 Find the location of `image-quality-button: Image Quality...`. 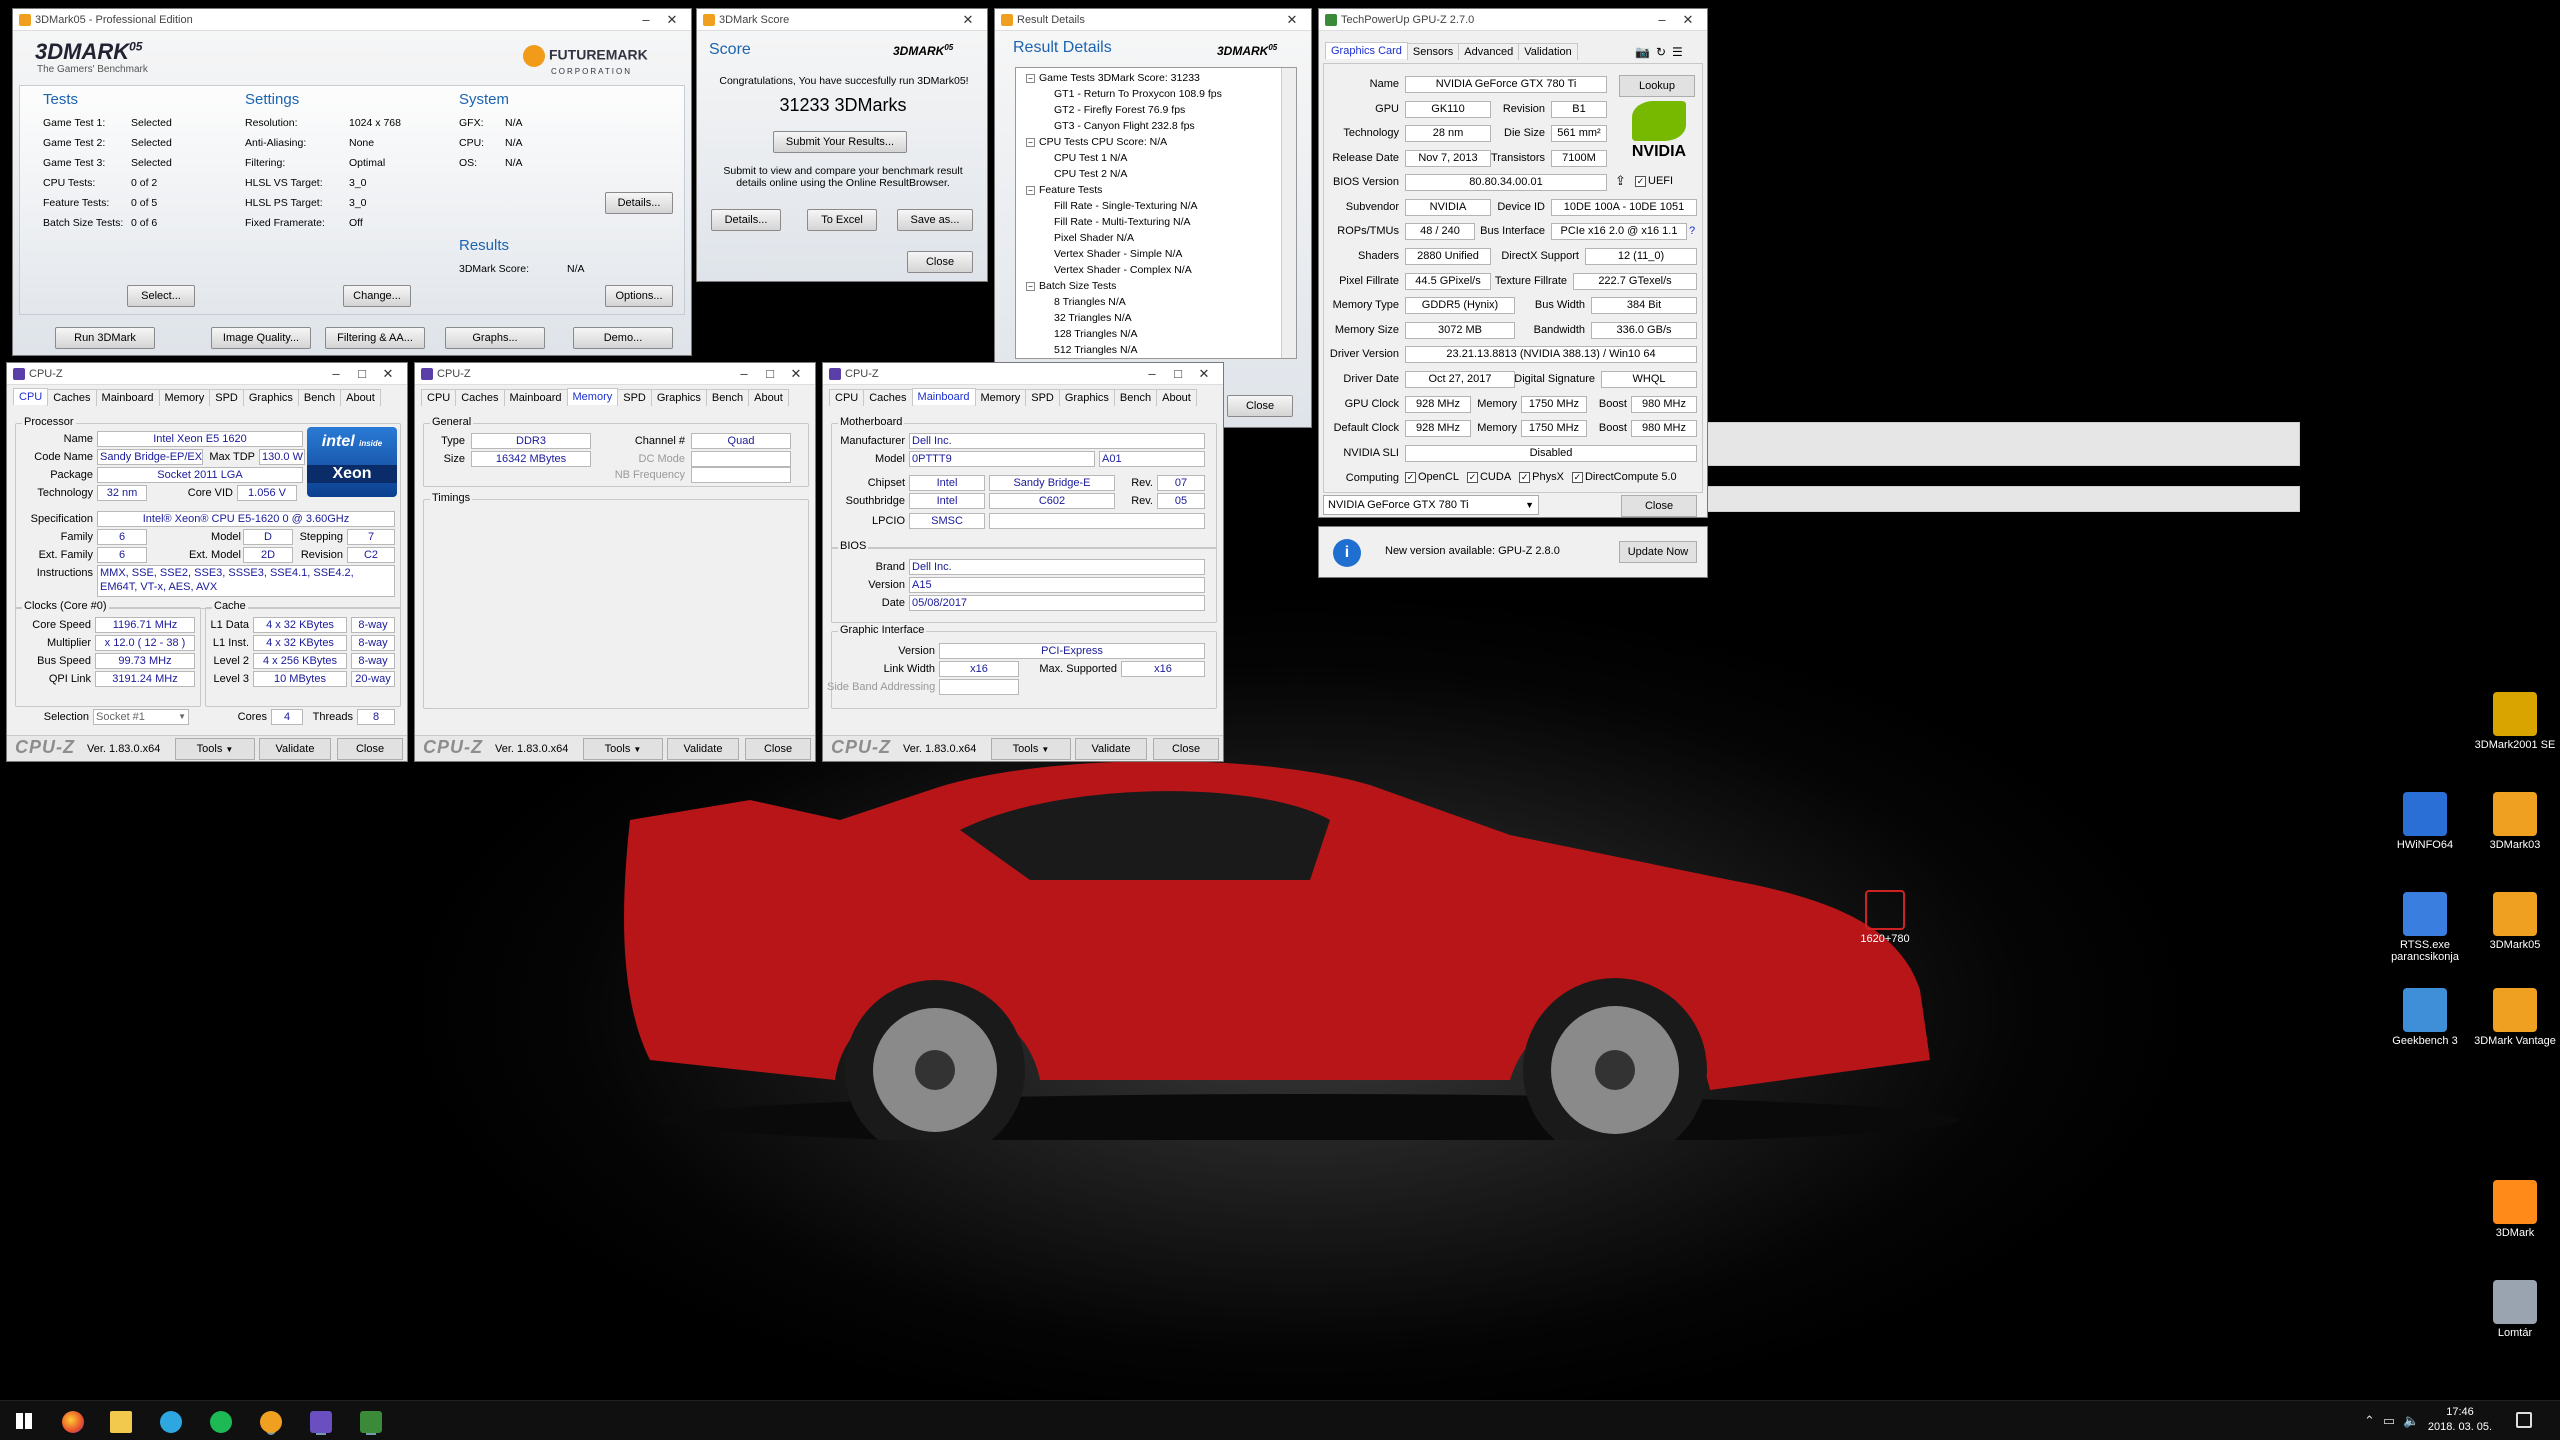

image-quality-button: Image Quality... is located at coordinates (261, 338).